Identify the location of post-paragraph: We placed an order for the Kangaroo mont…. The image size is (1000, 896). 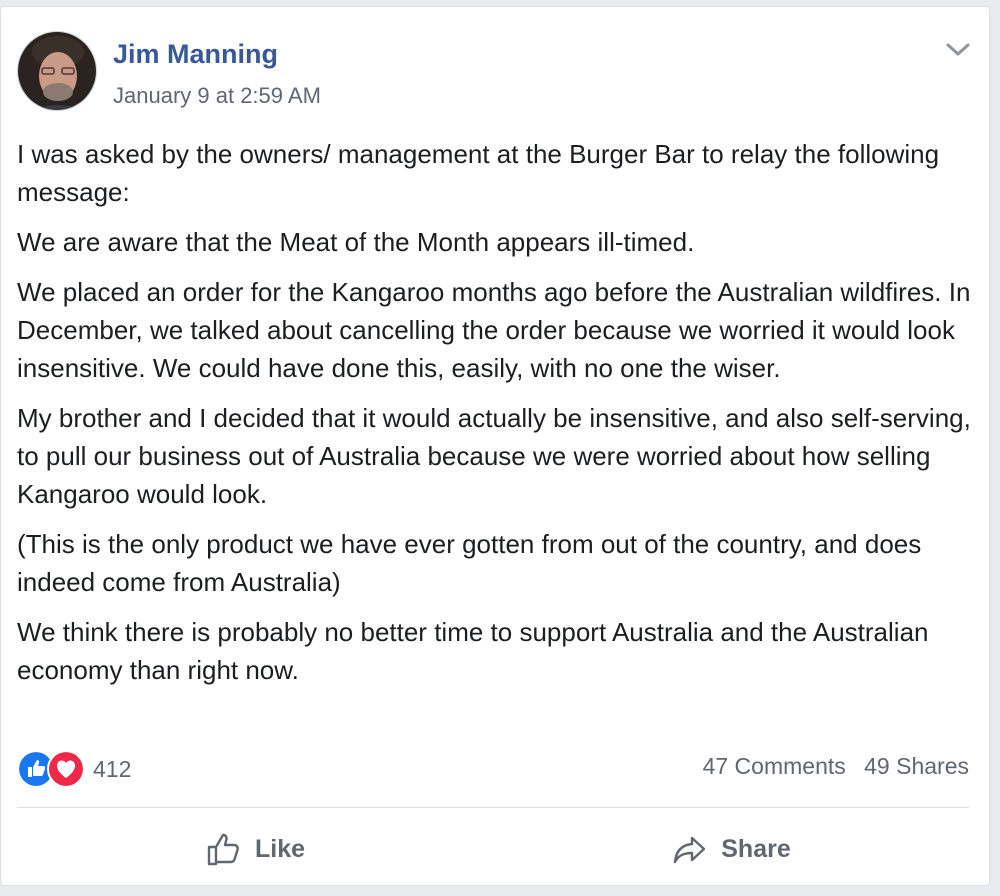
(494, 330).